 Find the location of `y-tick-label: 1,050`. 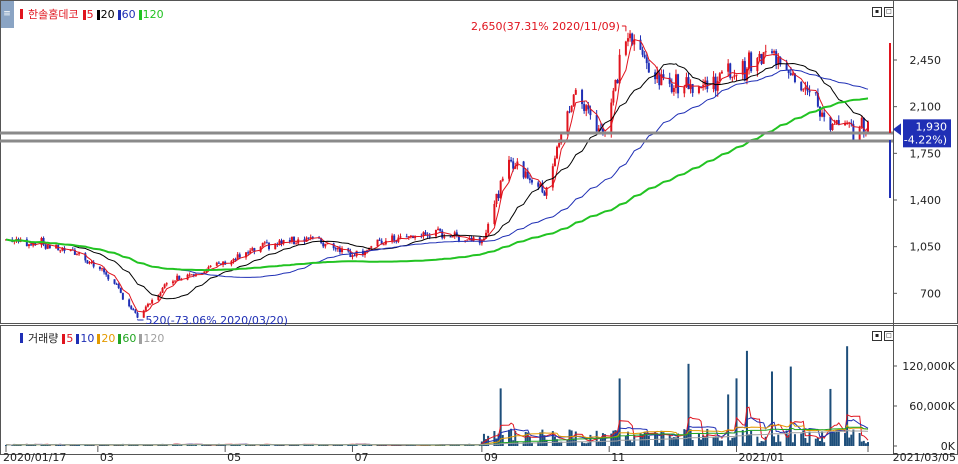

y-tick-label: 1,050 is located at coordinates (926, 247).